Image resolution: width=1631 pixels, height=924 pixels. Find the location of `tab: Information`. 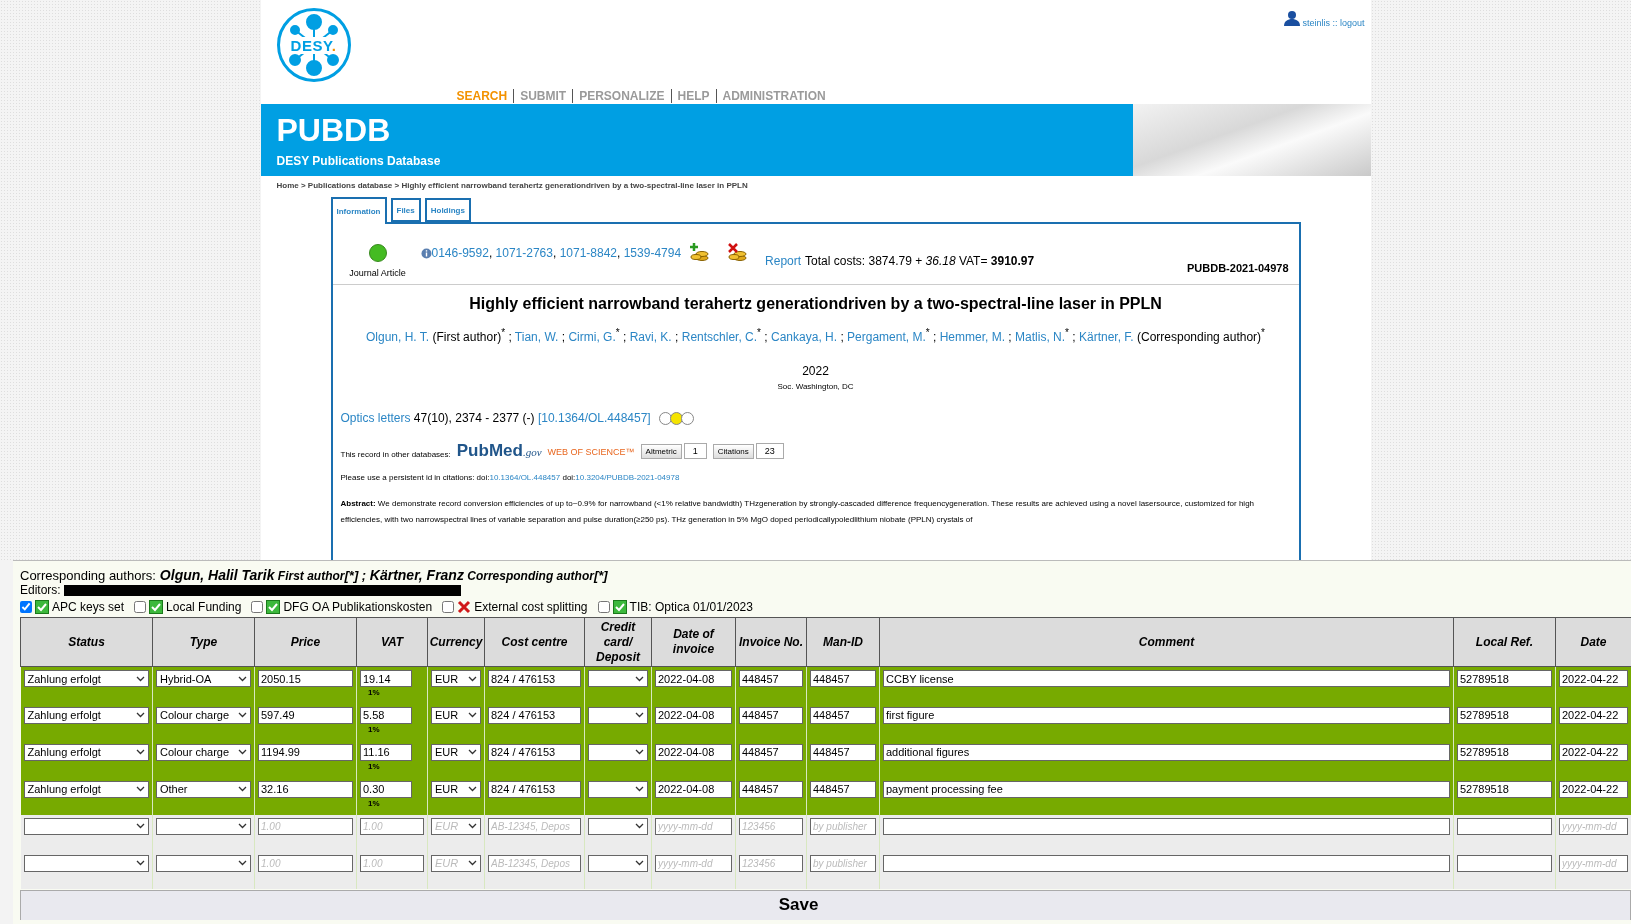

tab: Information is located at coordinates (358, 210).